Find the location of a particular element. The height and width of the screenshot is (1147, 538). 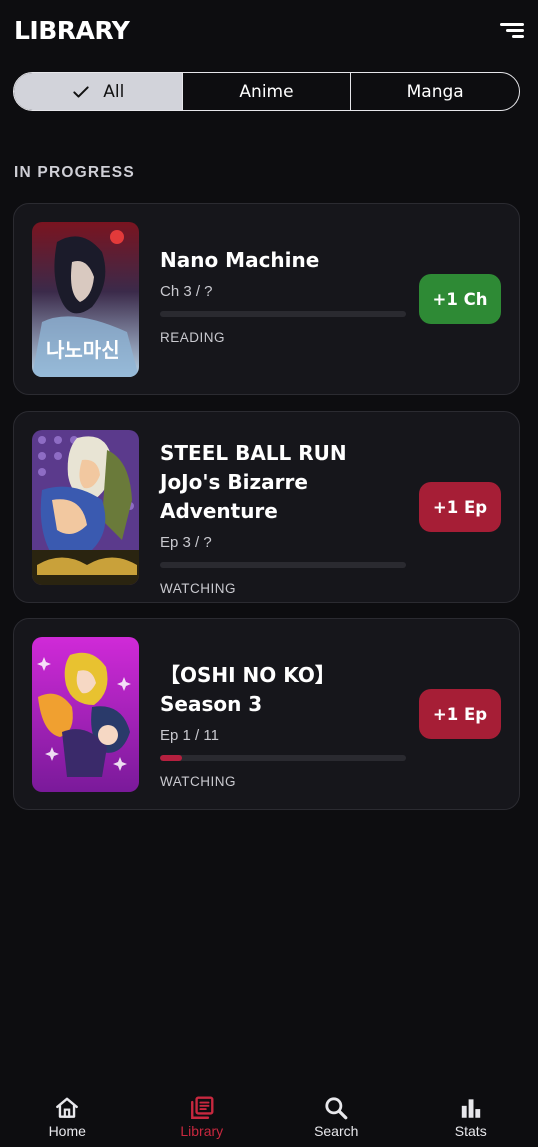

nav-item-search: Search is located at coordinates (336, 1117).